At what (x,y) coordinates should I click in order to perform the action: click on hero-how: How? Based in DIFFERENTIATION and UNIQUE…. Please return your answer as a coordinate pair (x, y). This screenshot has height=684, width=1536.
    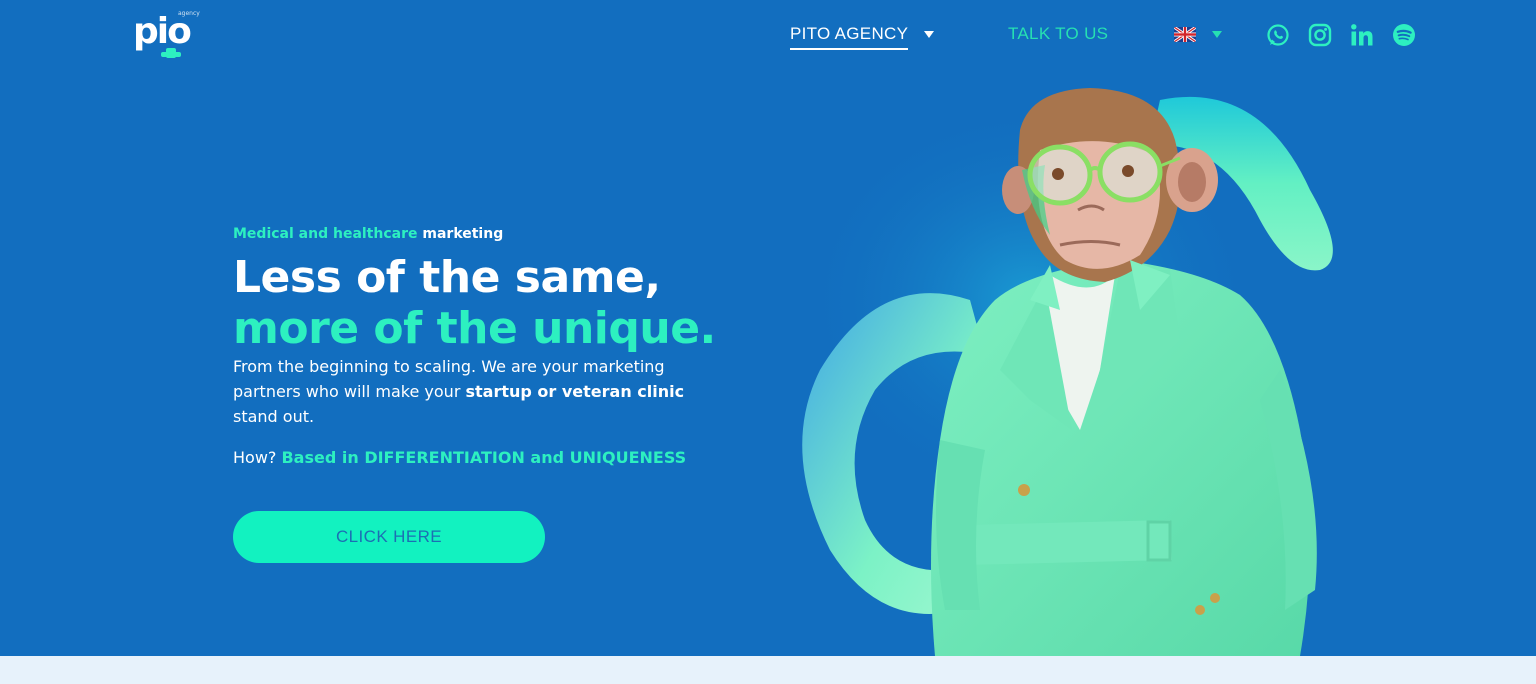
    Looking at the image, I should click on (459, 457).